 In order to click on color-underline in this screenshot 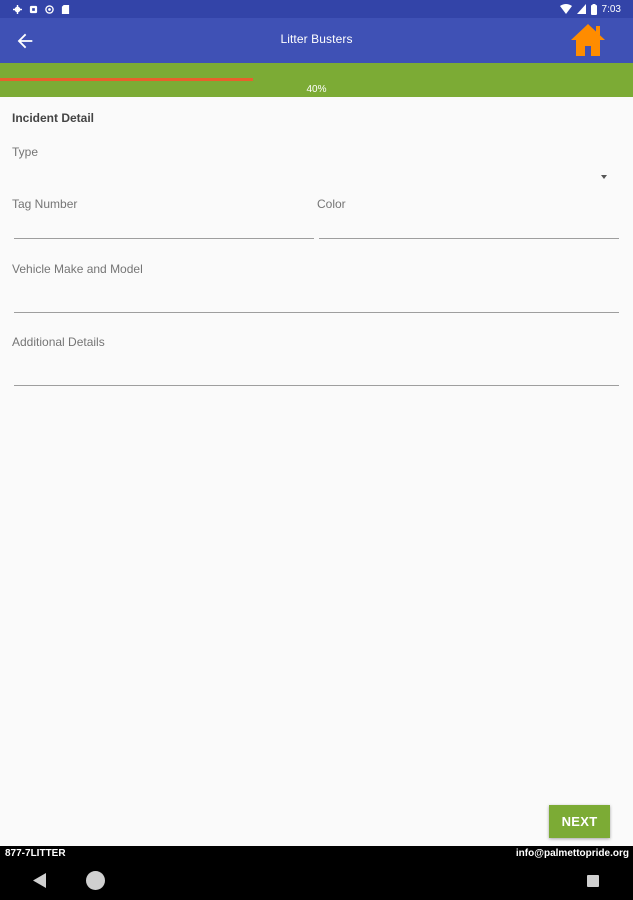, I will do `click(469, 238)`.